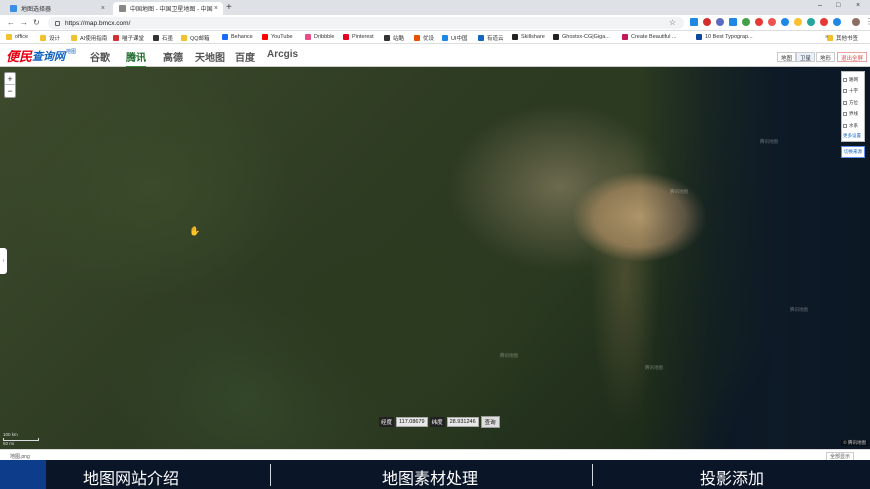  I want to click on address-bar-row: ← → ↻ https://map.bmcx.com/ ☆ ⋮, so click(435, 23).